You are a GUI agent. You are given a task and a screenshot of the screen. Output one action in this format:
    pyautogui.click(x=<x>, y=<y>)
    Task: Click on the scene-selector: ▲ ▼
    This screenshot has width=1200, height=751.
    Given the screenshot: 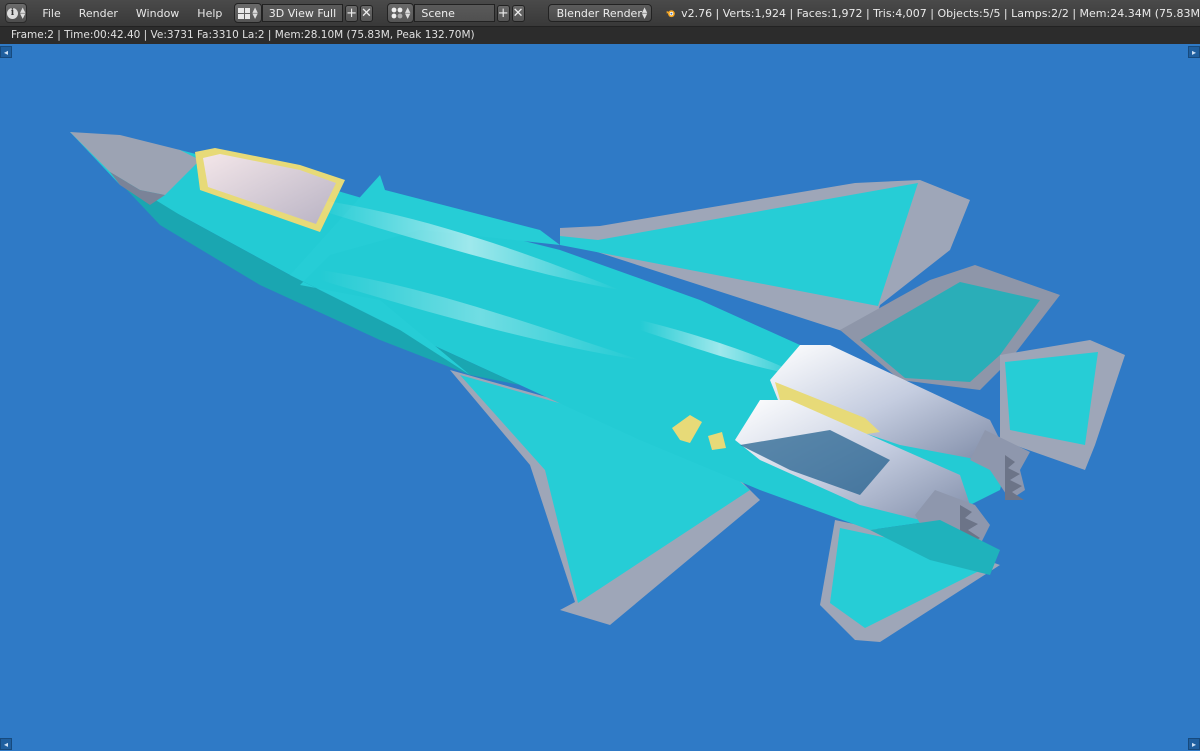 What is the action you would take?
    pyautogui.click(x=400, y=13)
    